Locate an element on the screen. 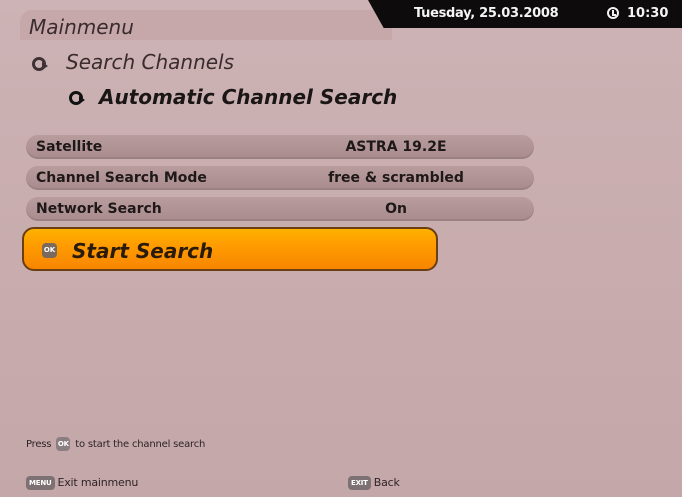 The image size is (682, 497). setting-row-channel-search-mode: Channel Search Mode free & scrambled is located at coordinates (280, 178).